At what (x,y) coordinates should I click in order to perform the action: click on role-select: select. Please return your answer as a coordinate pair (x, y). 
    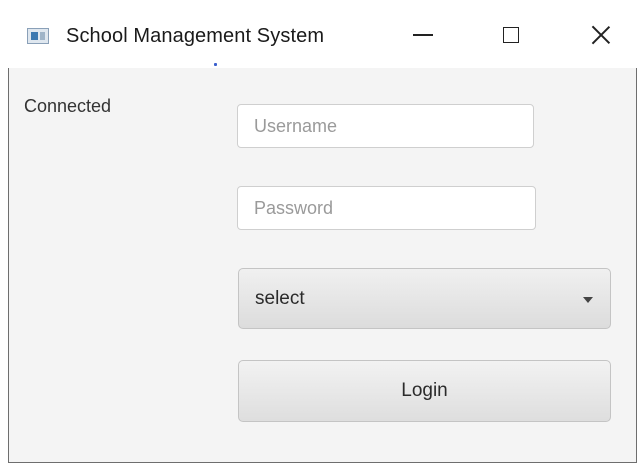
    Looking at the image, I should click on (424, 298).